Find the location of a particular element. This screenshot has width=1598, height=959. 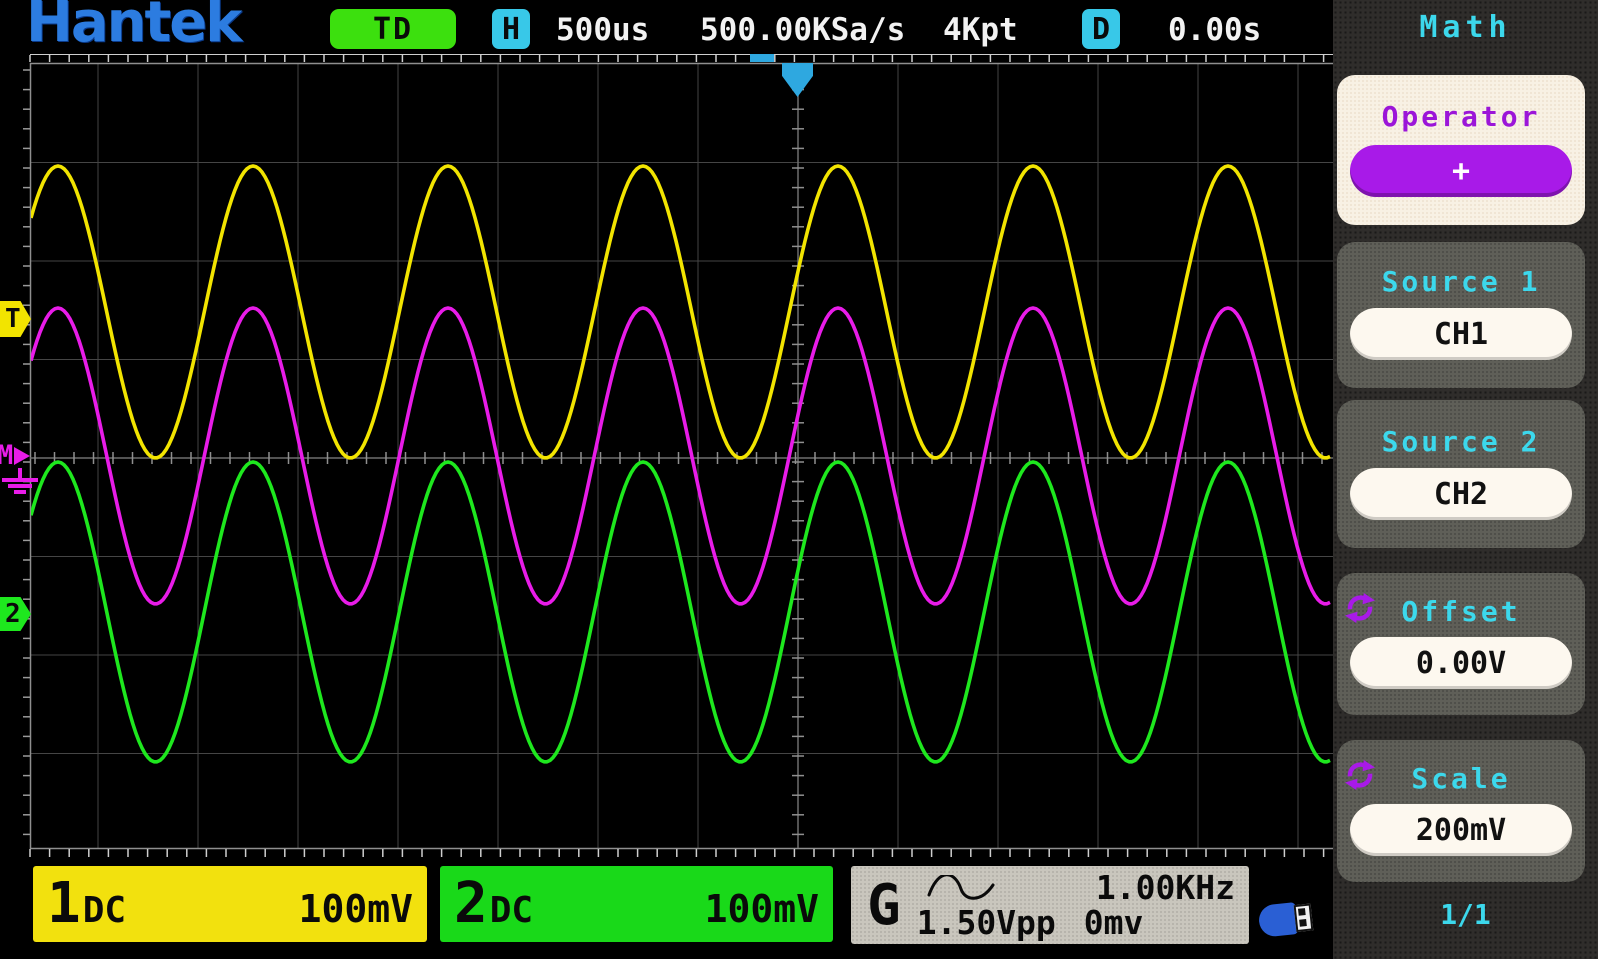

math-marker-label: M is located at coordinates (7, 455).